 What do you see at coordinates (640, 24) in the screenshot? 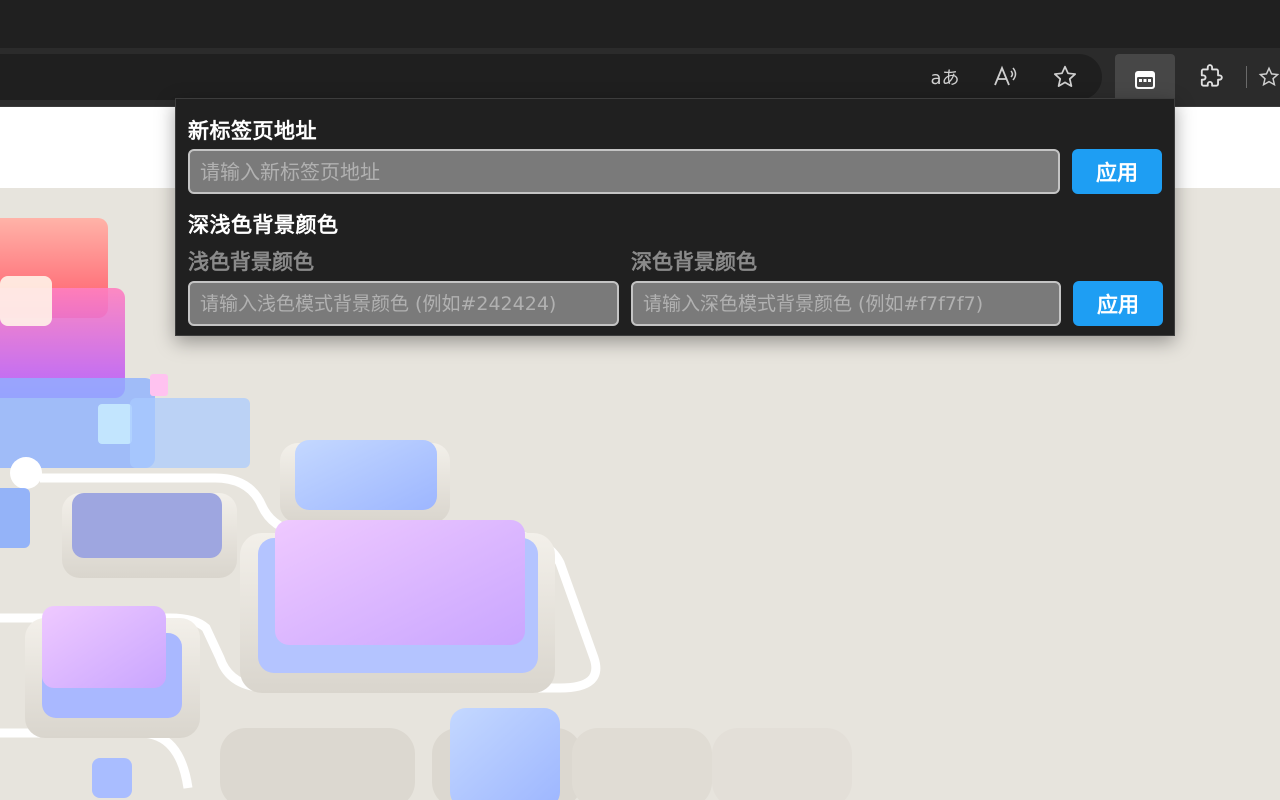
I see `browser-title-bar` at bounding box center [640, 24].